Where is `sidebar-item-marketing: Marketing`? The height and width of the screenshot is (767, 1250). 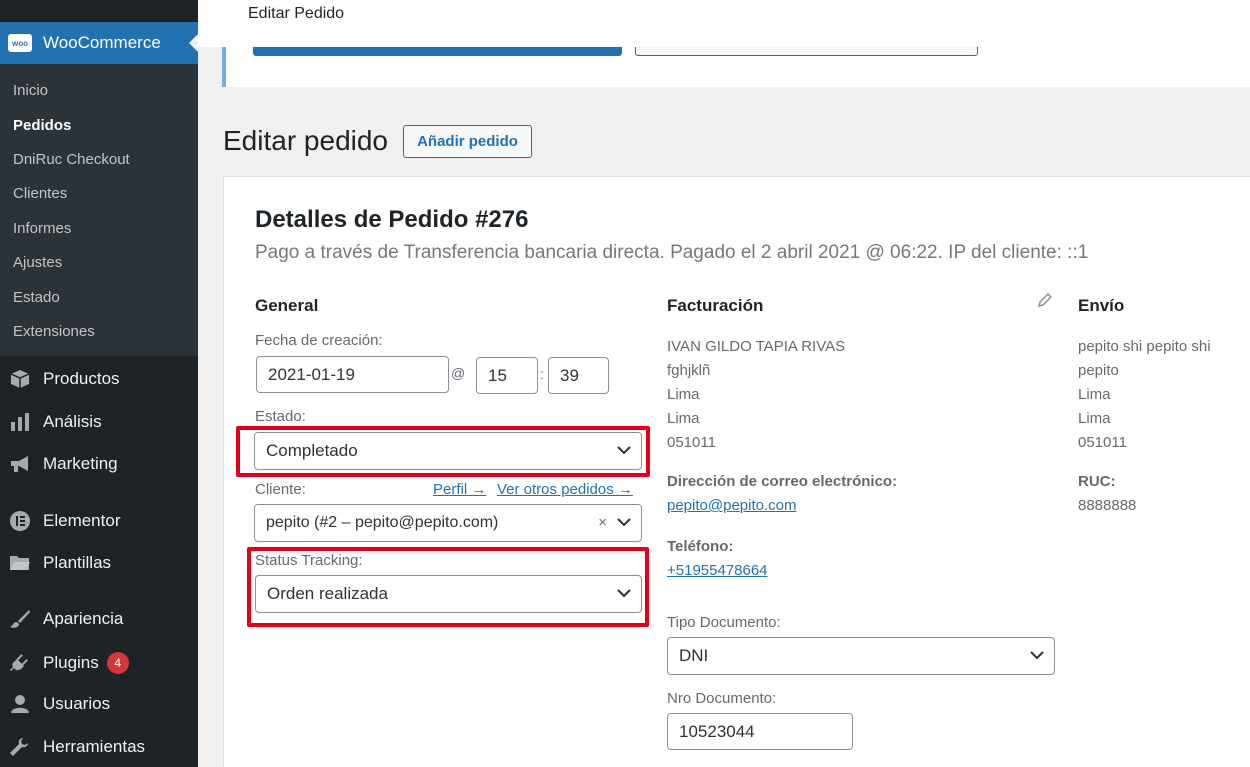
sidebar-item-marketing: Marketing is located at coordinates (99, 464).